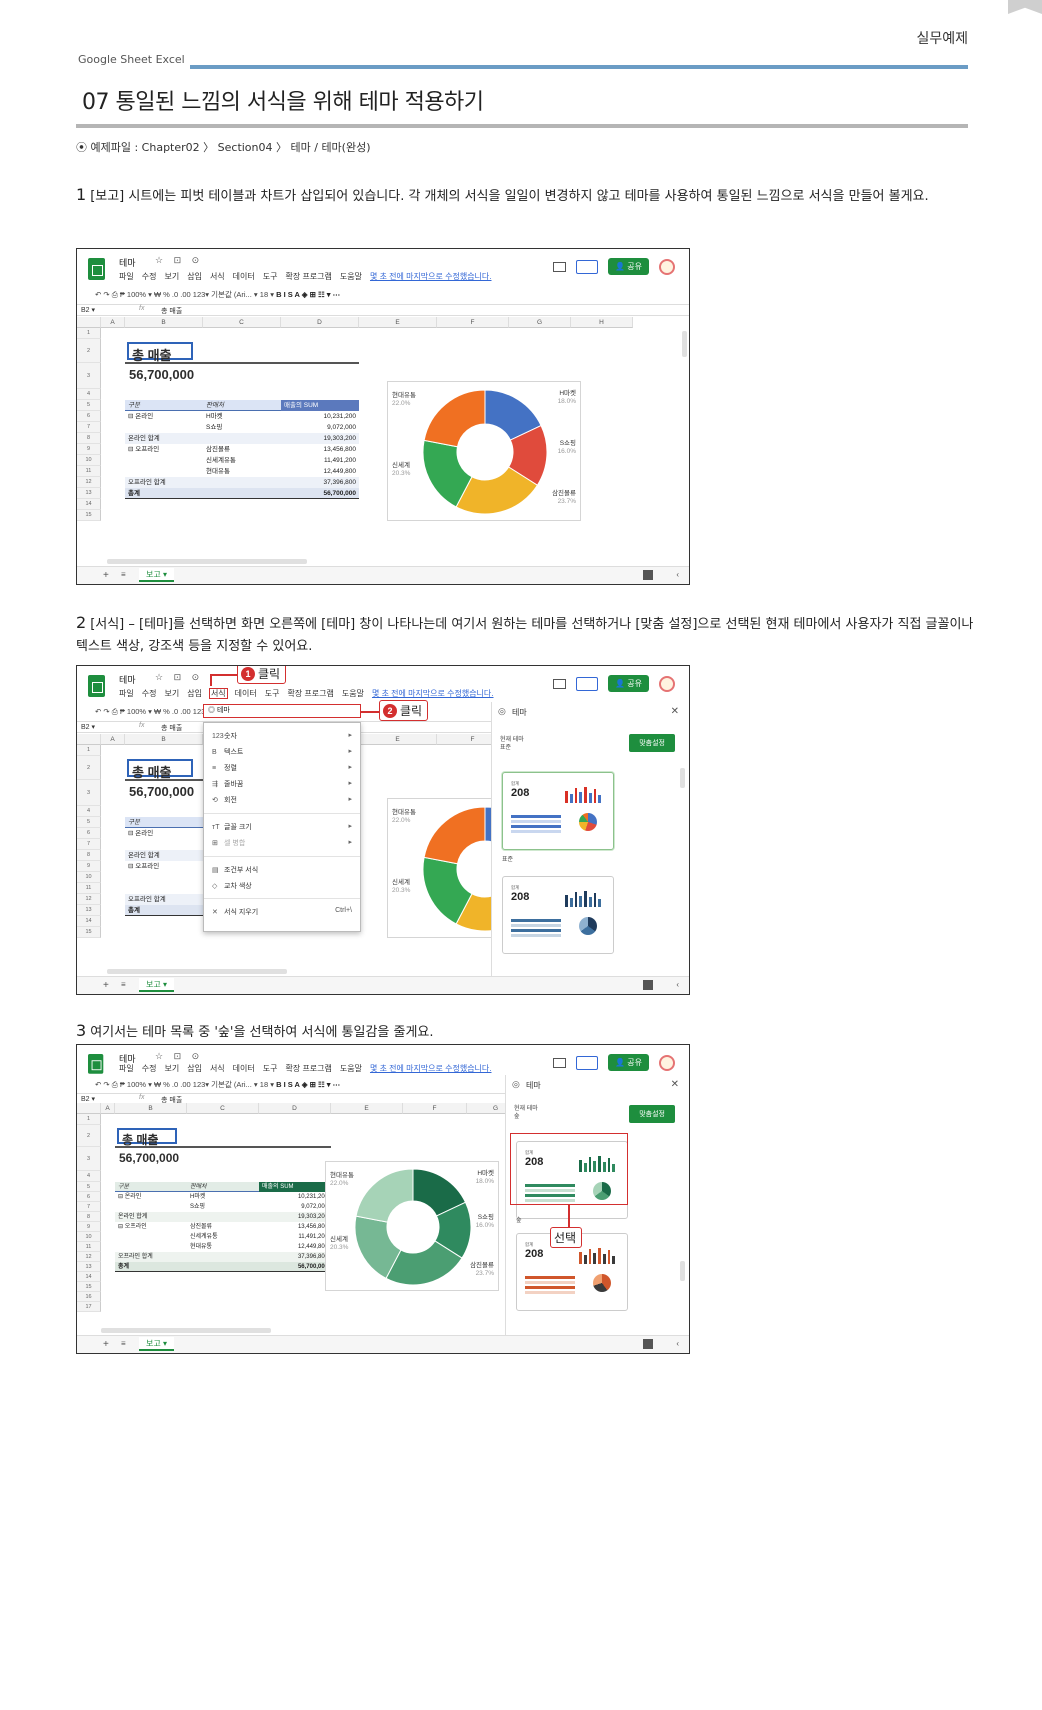 The image size is (1042, 1710). Describe the element at coordinates (384, 1195) in the screenshot. I see `pie-slice-현대유통` at that location.